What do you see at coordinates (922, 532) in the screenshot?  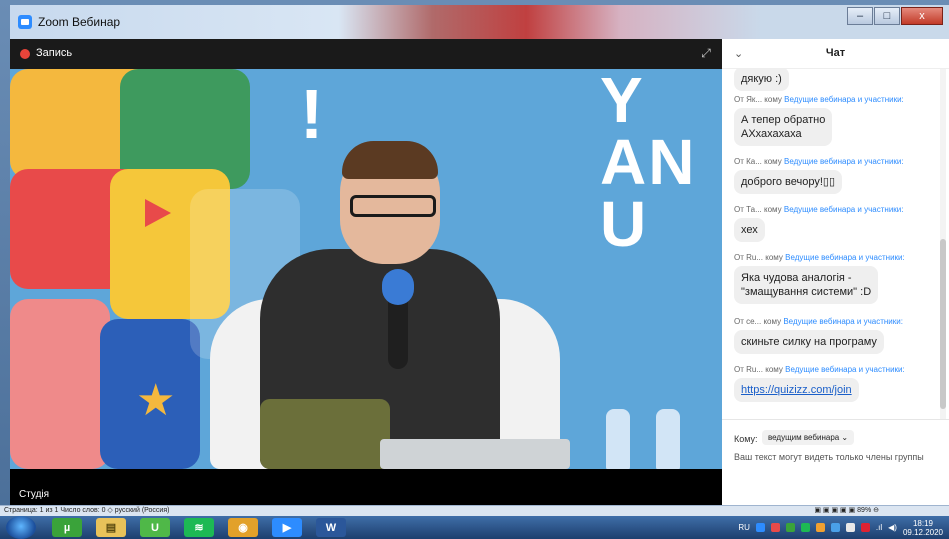 I see `clock-date: 09.12.2020` at bounding box center [922, 532].